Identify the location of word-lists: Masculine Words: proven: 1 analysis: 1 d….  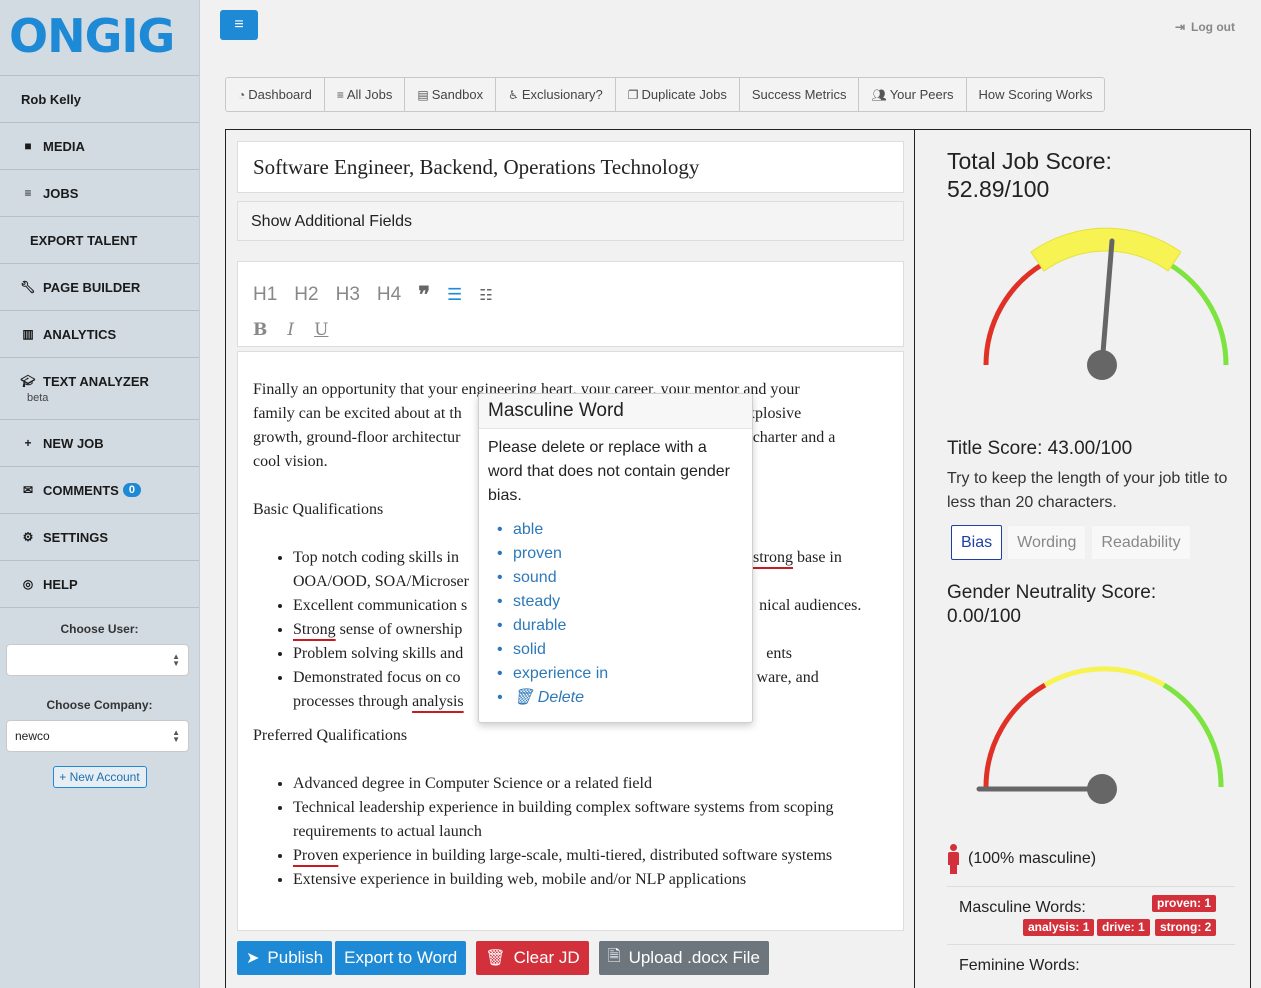
(1091, 937).